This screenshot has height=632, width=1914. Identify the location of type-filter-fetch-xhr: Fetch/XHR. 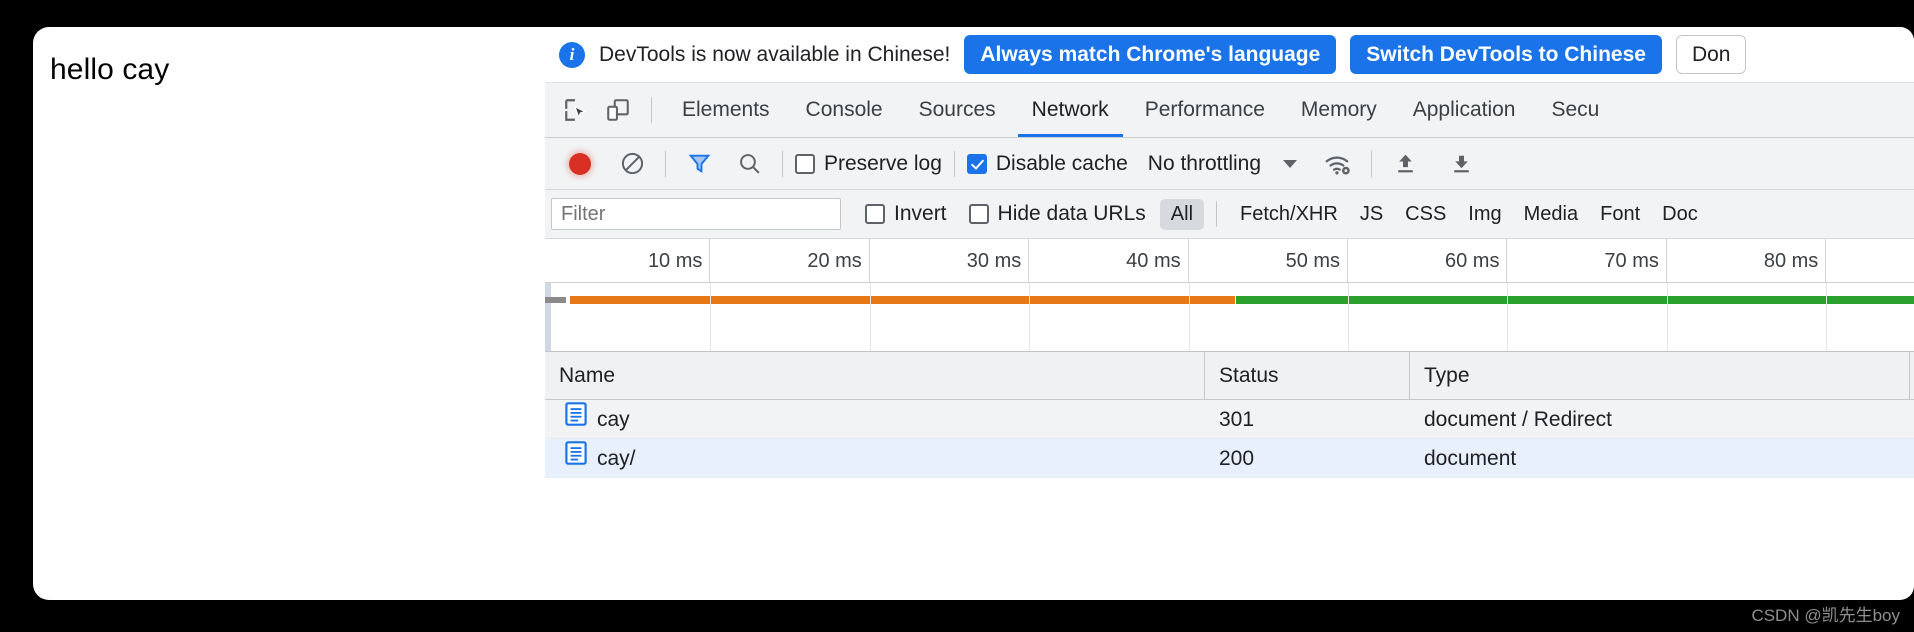
(1289, 214).